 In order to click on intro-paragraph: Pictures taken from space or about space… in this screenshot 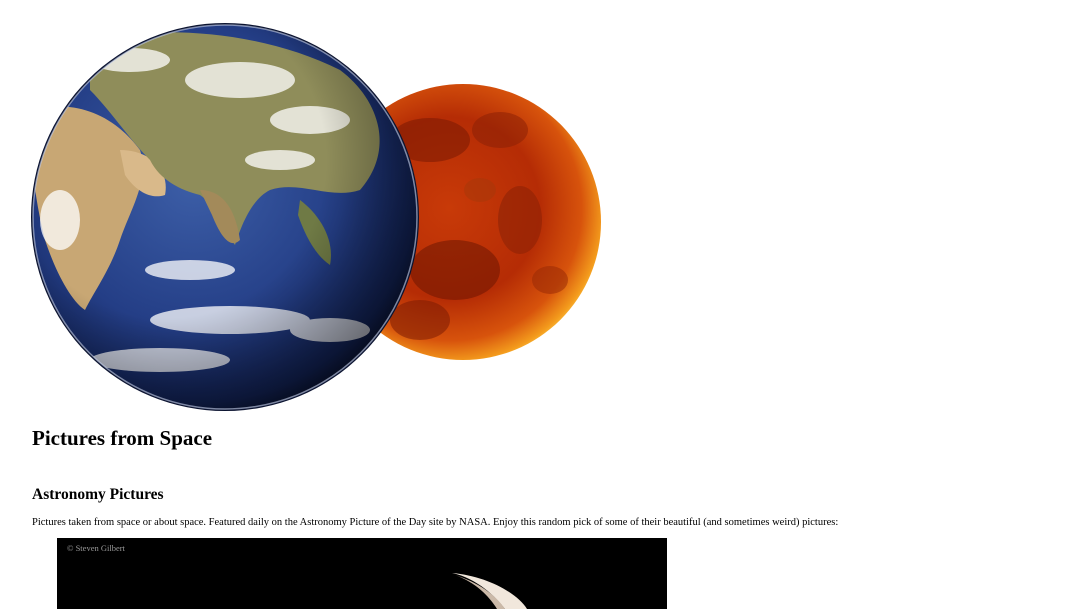, I will do `click(435, 522)`.